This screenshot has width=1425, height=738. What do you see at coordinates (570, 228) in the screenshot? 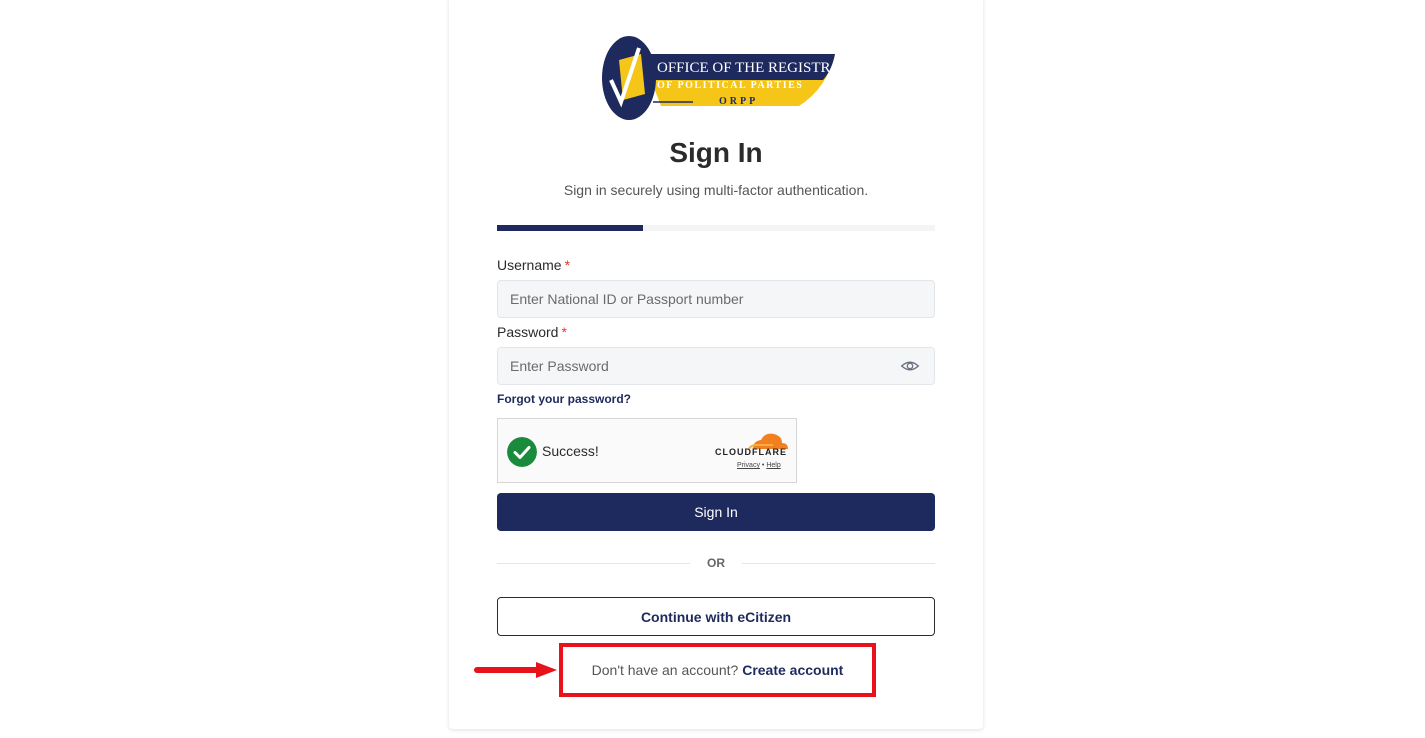
I see `step-progress-fill` at bounding box center [570, 228].